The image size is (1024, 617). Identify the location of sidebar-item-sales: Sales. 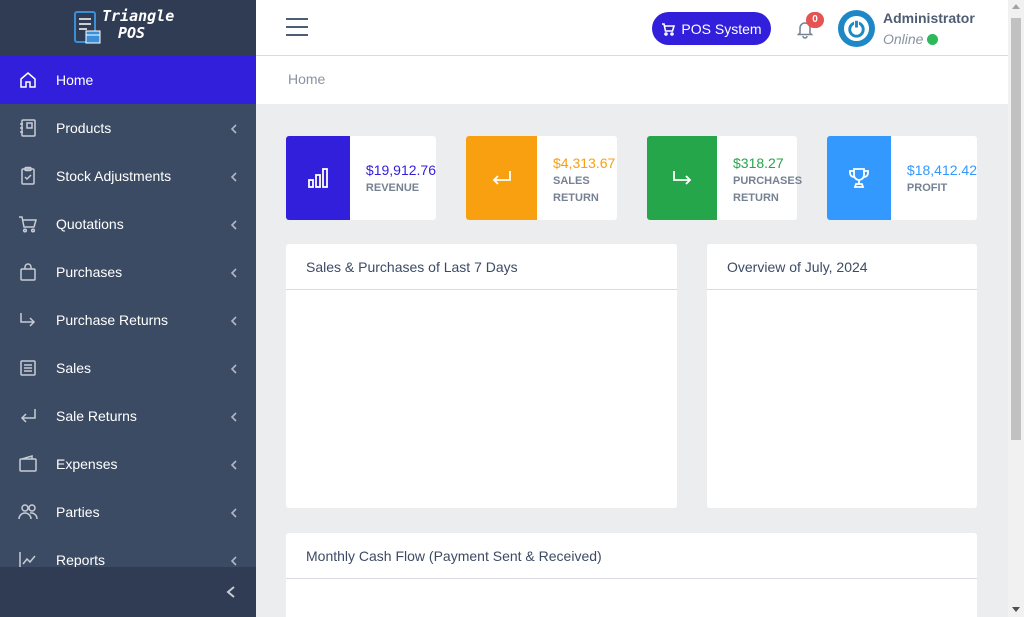
(128, 368).